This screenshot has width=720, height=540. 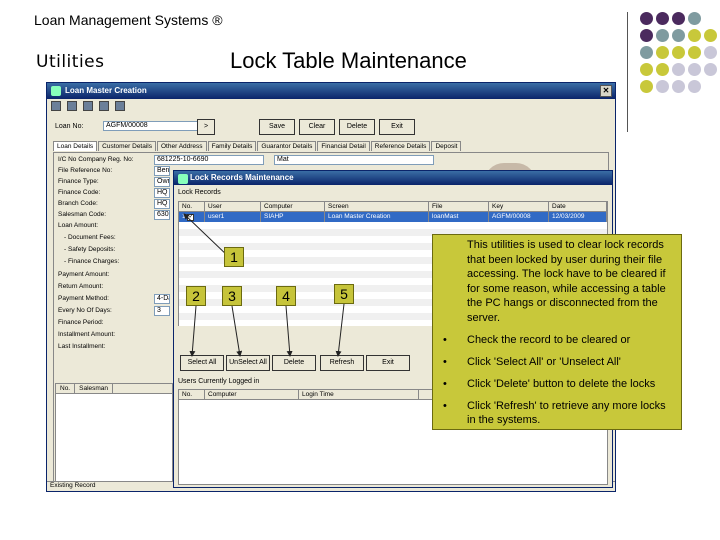 What do you see at coordinates (277, 127) in the screenshot?
I see `save-button: Save` at bounding box center [277, 127].